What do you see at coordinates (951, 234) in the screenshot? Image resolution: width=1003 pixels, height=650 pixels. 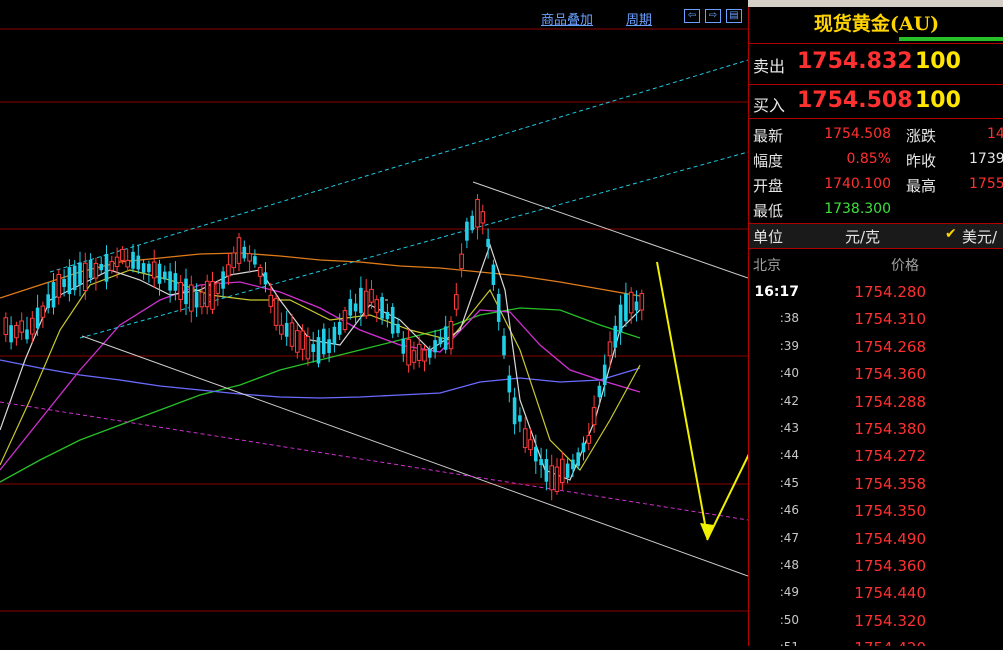 I see `check-icon: ✔` at bounding box center [951, 234].